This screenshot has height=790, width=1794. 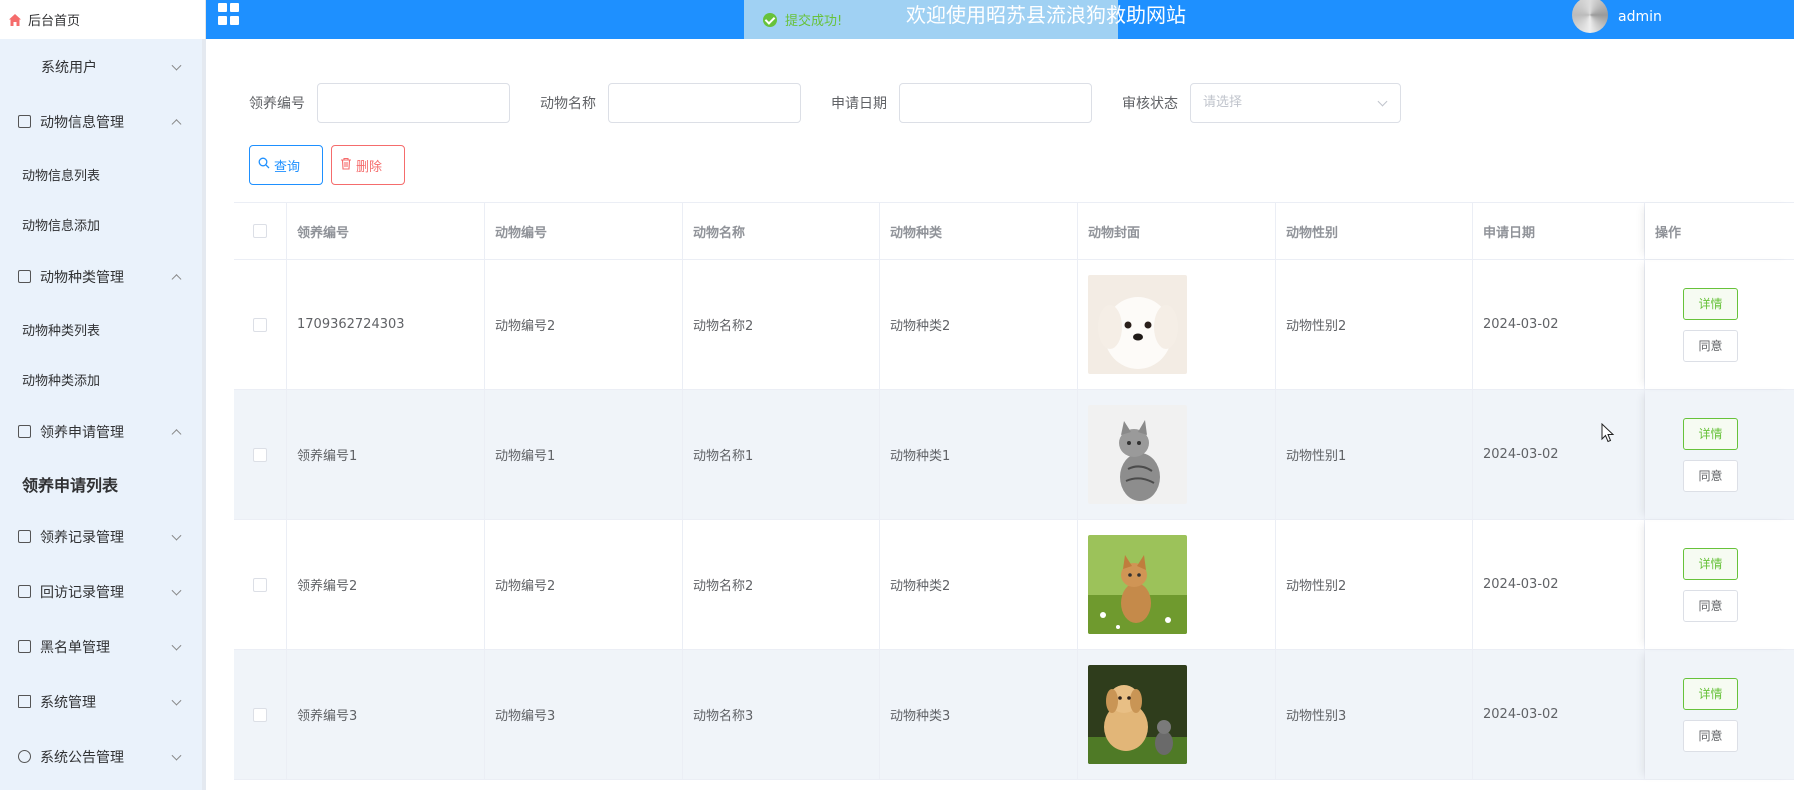 What do you see at coordinates (979, 324) in the screenshot?
I see `animal-type-cell: 动物种类2` at bounding box center [979, 324].